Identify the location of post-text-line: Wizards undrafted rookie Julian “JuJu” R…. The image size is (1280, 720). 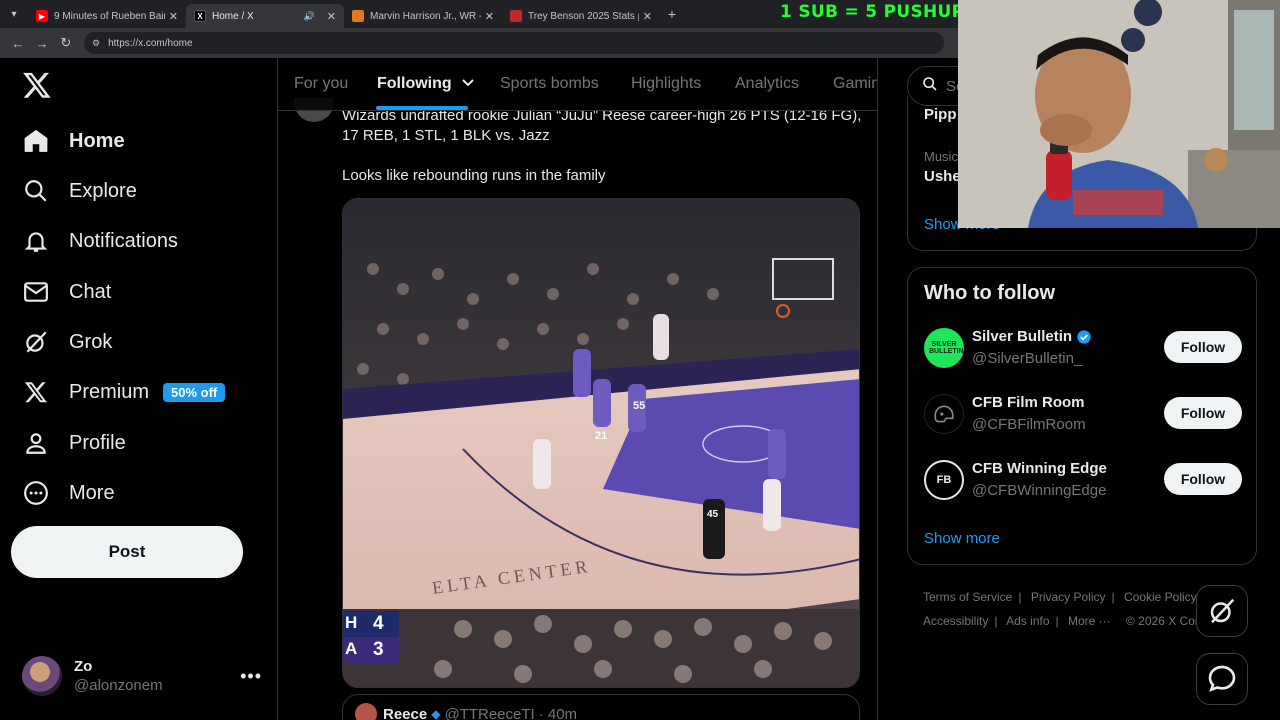
(602, 125).